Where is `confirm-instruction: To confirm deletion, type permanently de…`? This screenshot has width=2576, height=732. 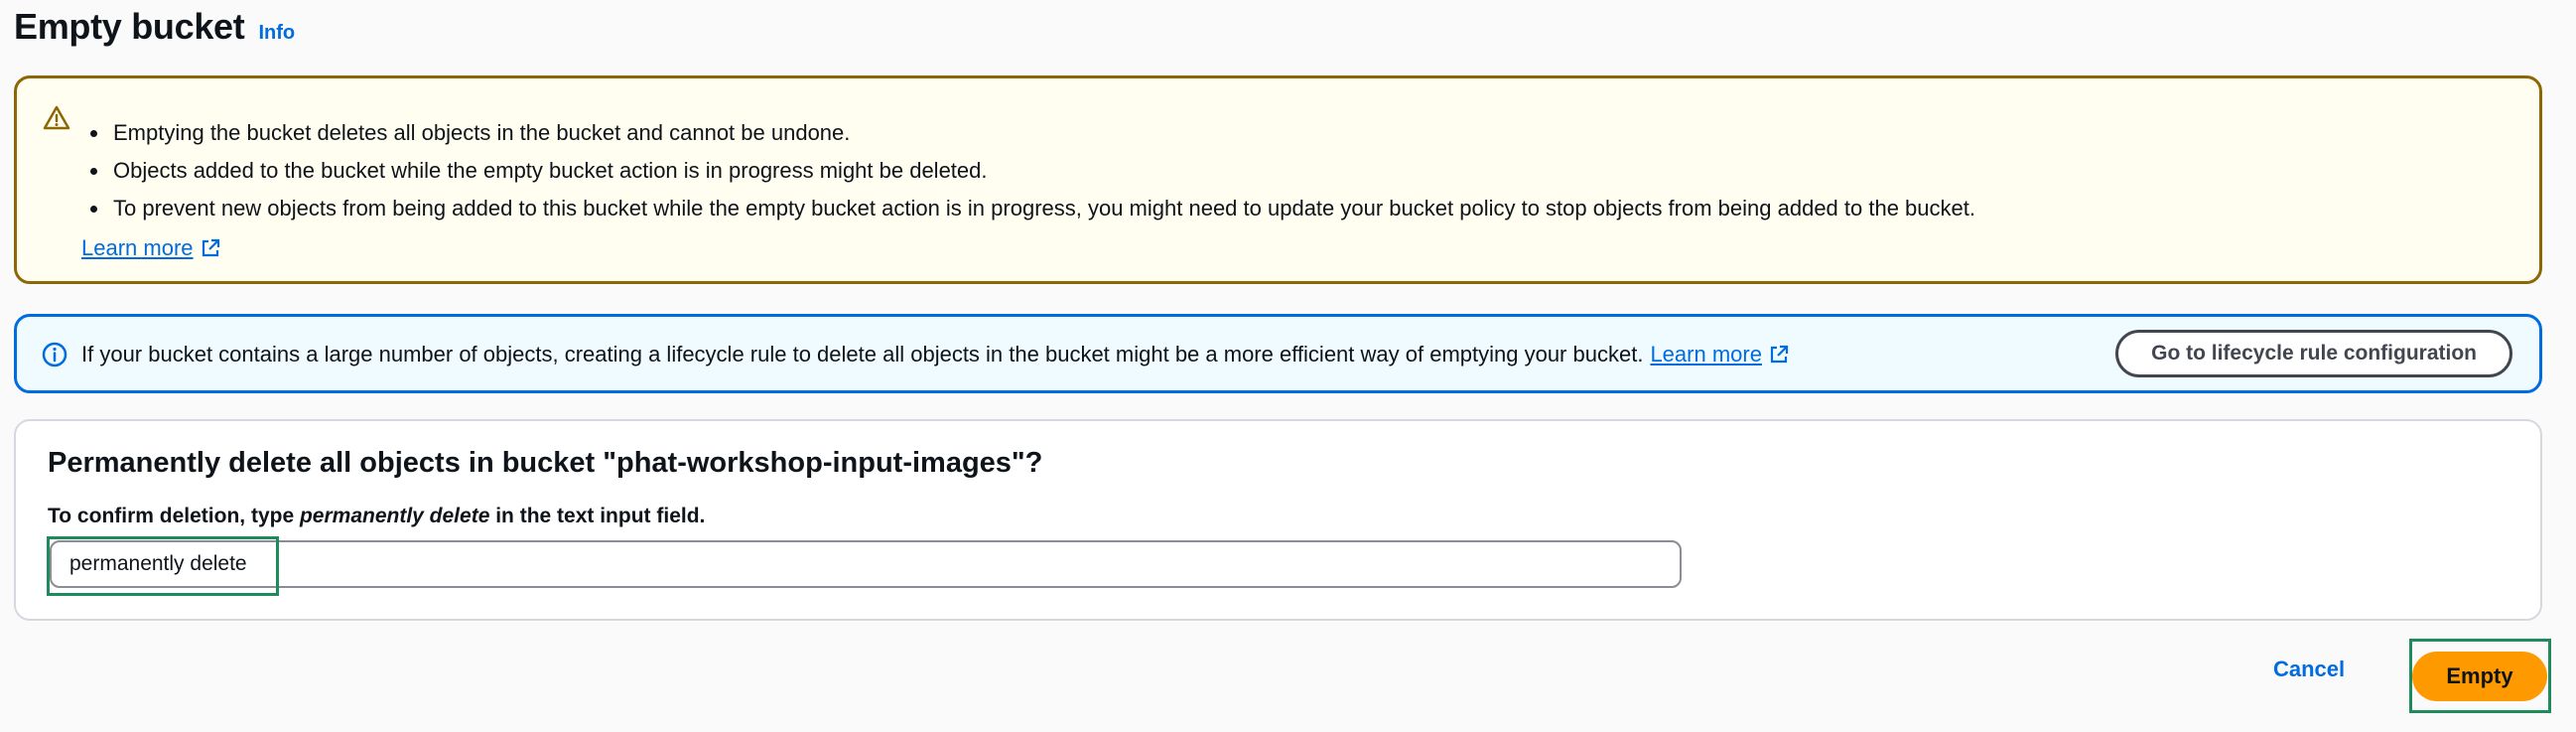 confirm-instruction: To confirm deletion, type permanently de… is located at coordinates (376, 516).